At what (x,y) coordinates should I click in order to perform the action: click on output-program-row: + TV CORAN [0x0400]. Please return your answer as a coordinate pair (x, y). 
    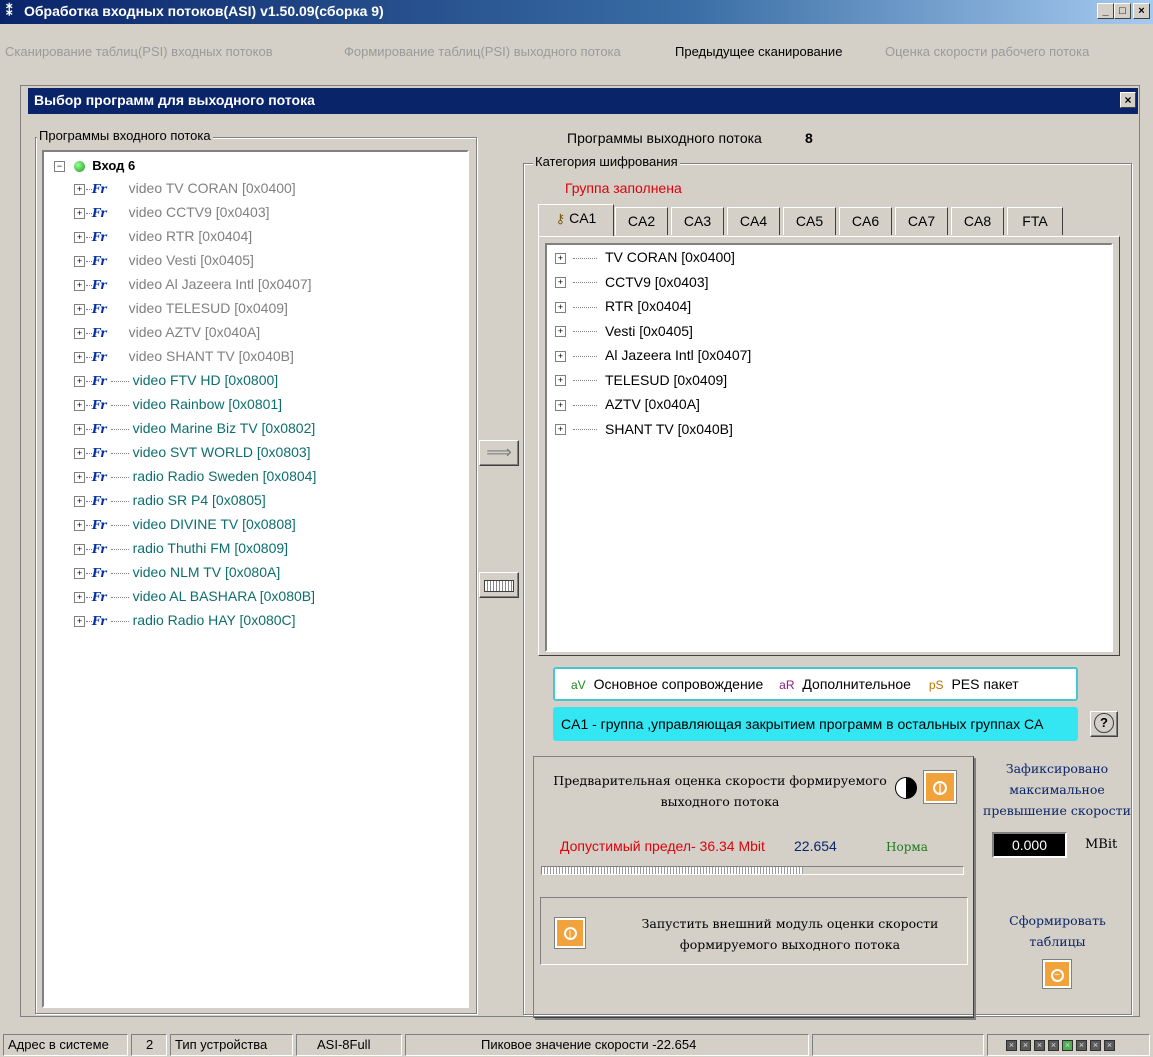
    Looking at the image, I should click on (645, 257).